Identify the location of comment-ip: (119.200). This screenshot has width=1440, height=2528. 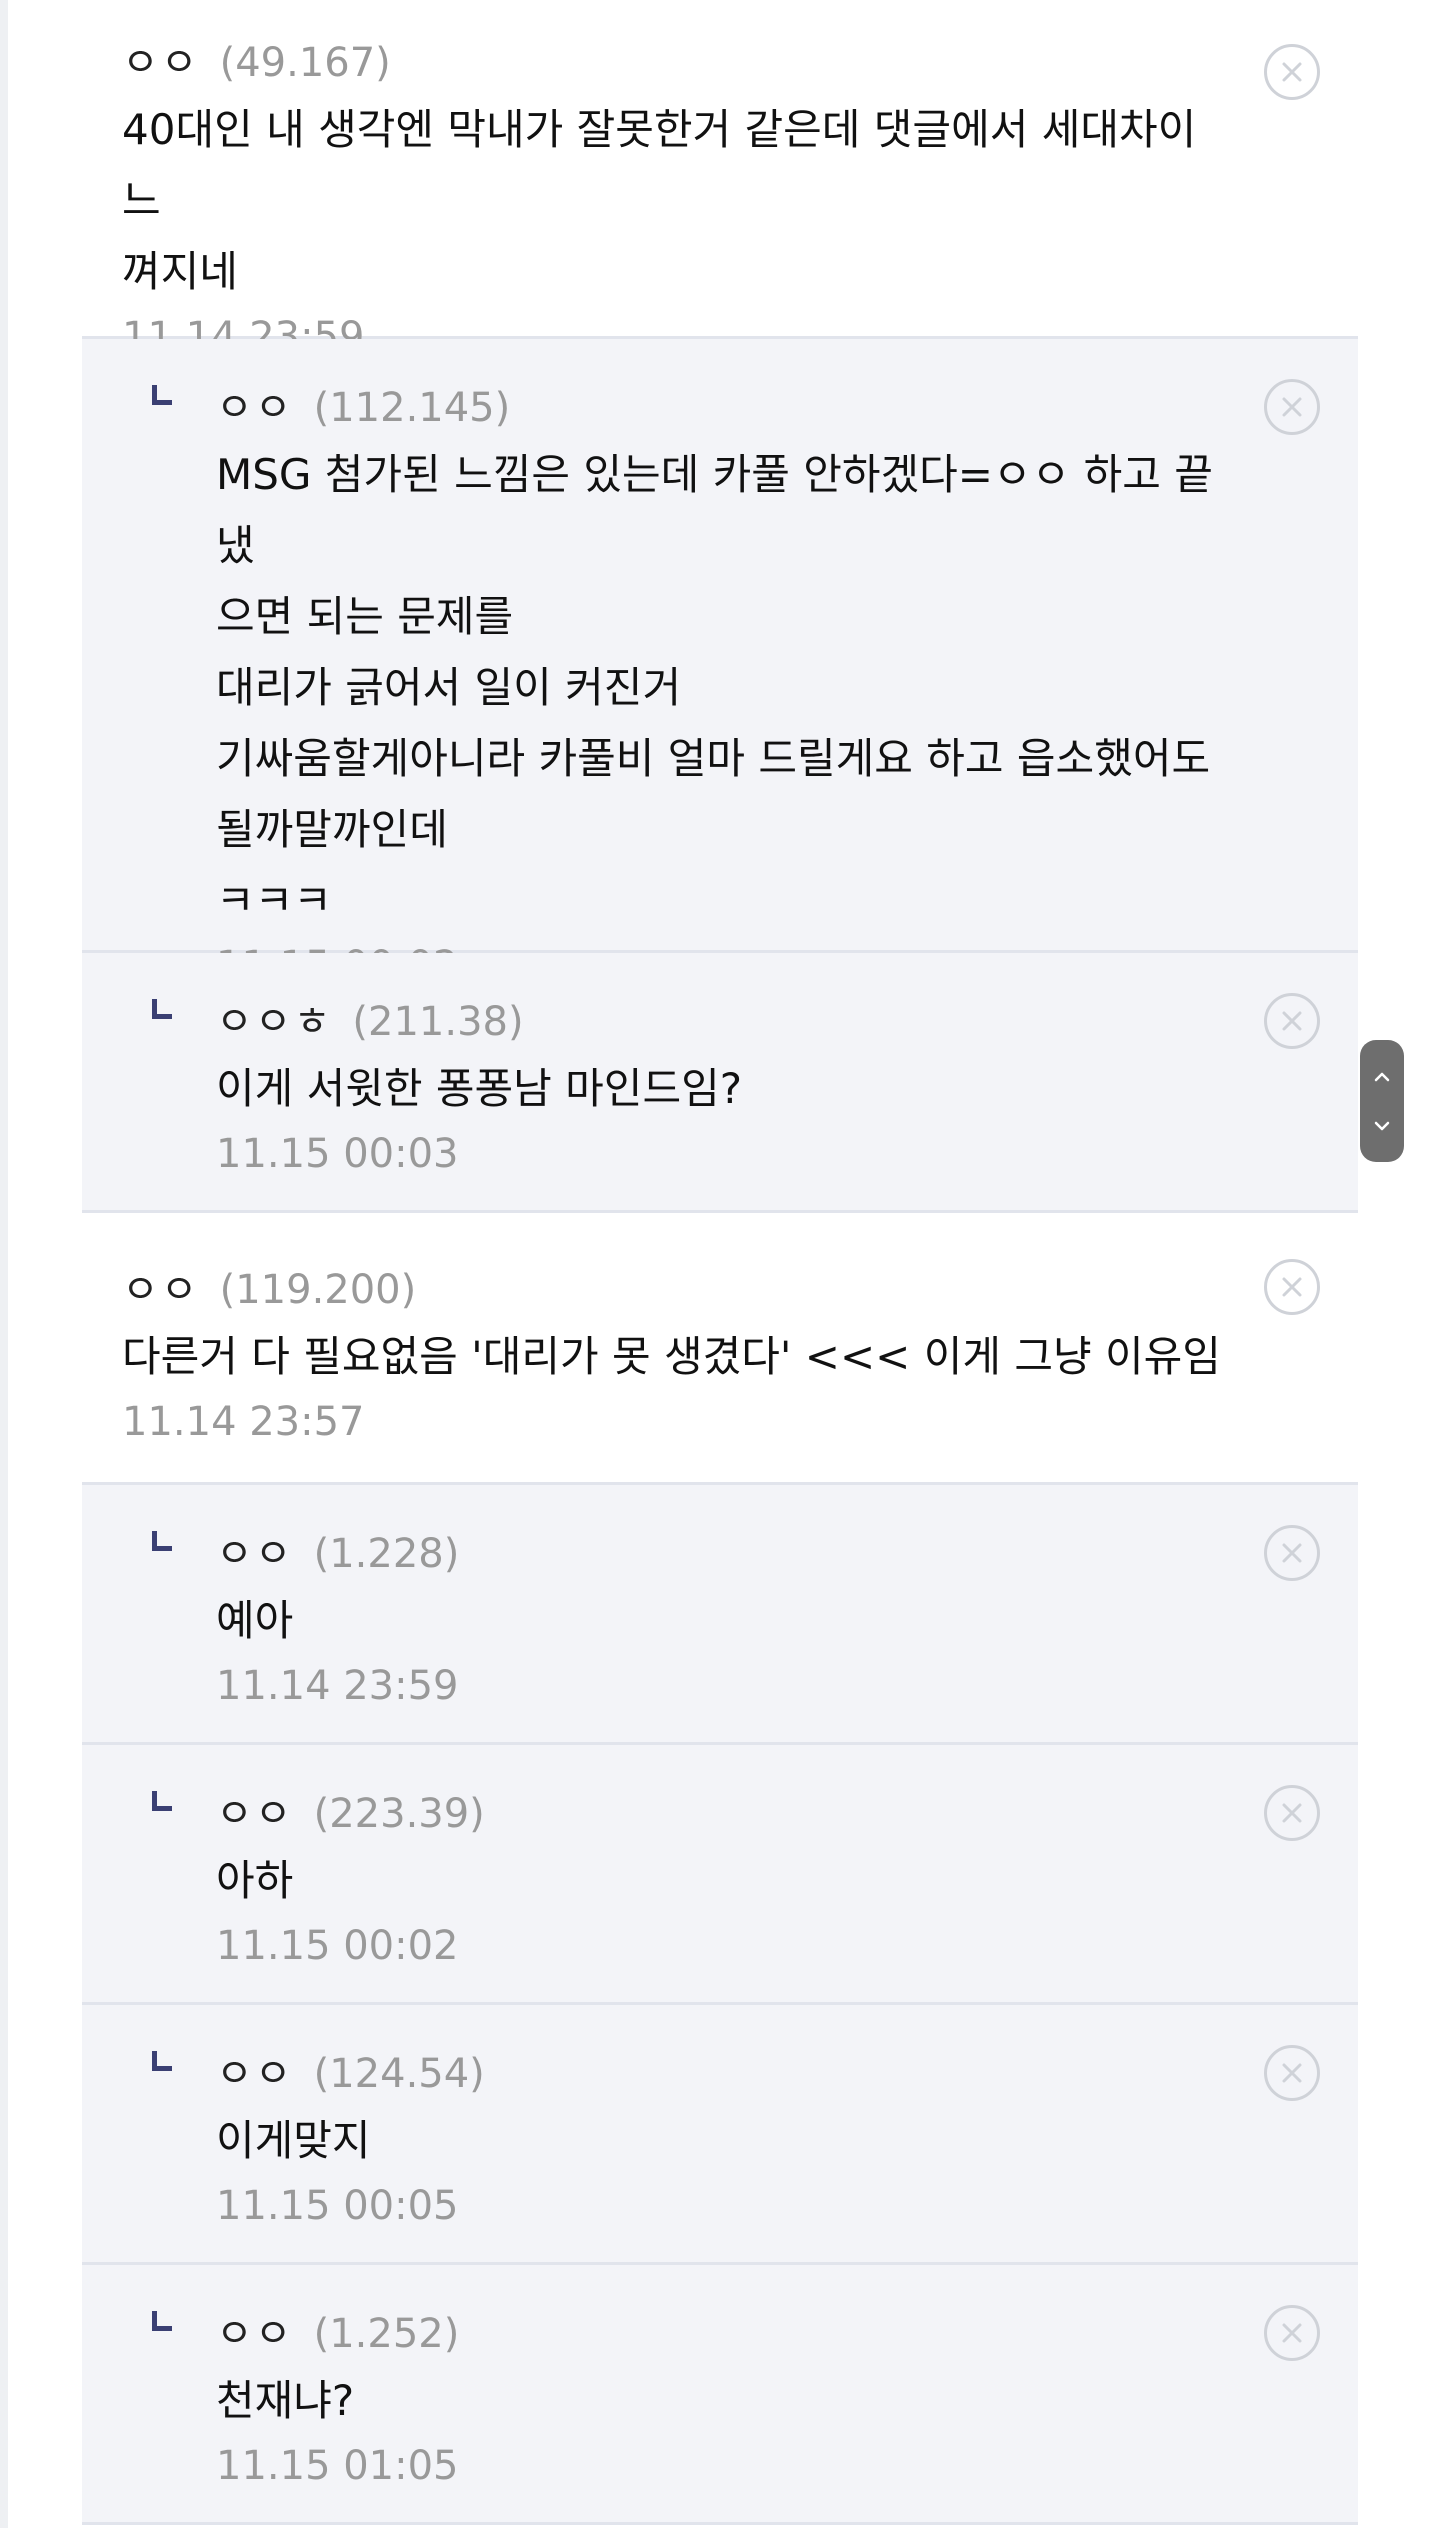
(318, 1290).